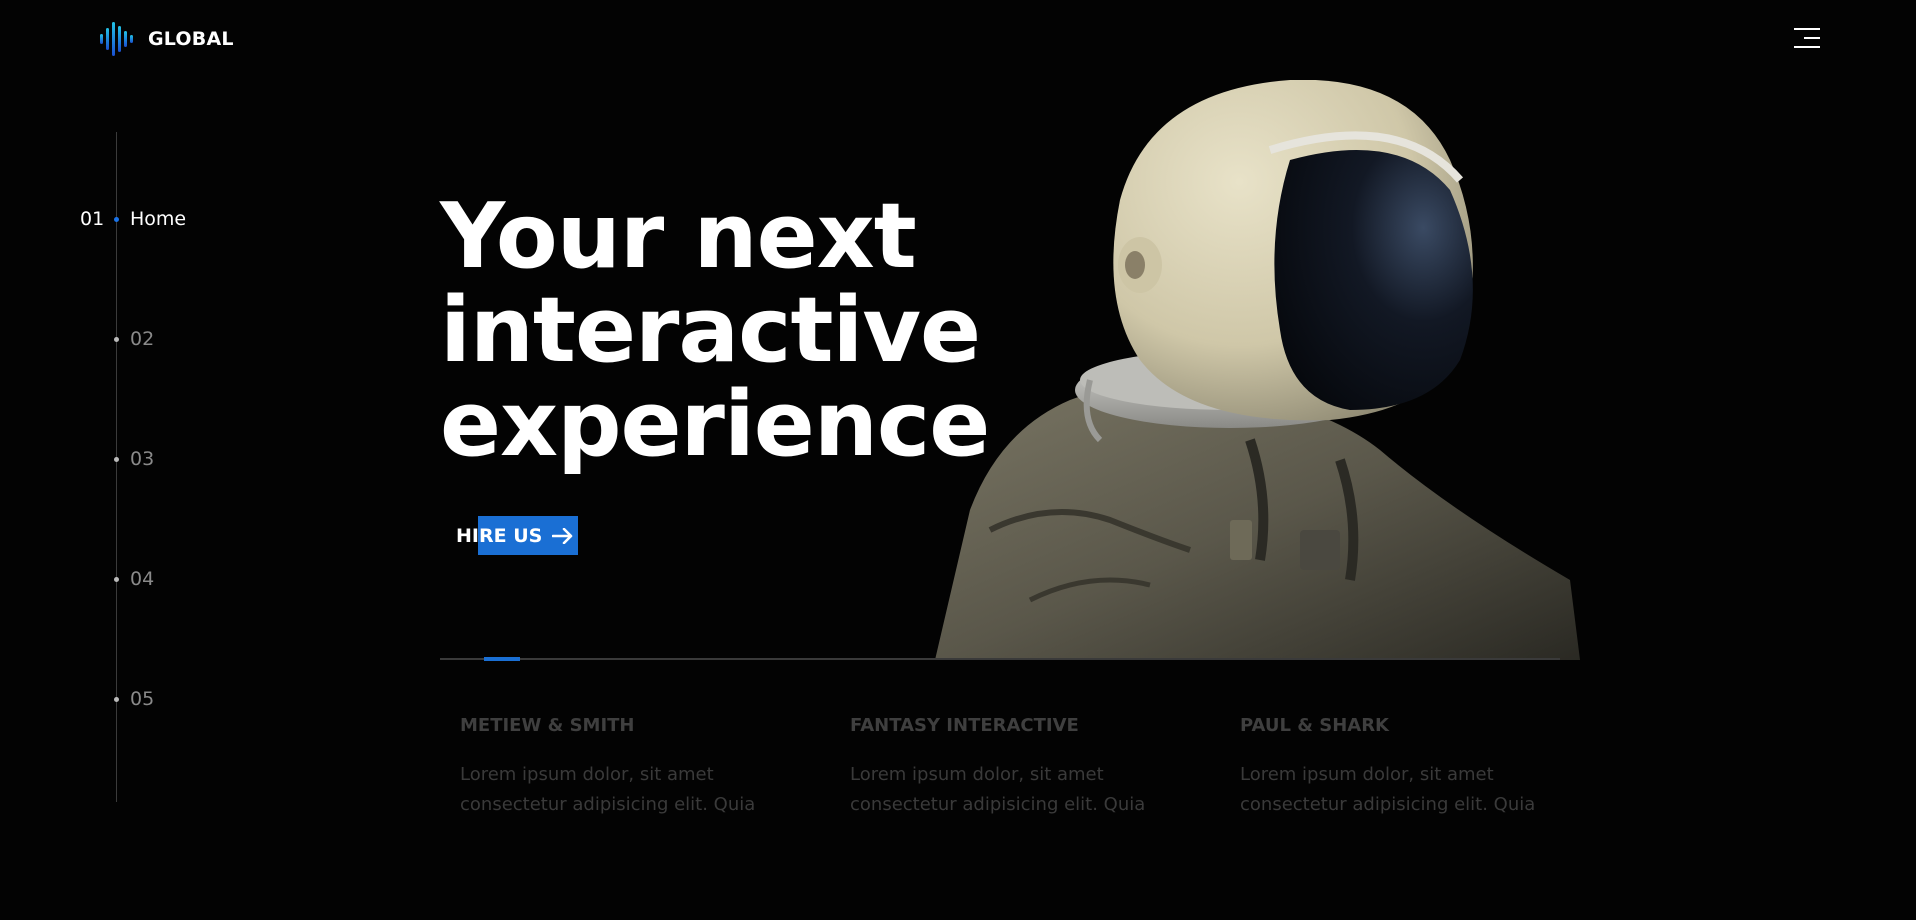  I want to click on slider-progress-track, so click(1000, 659).